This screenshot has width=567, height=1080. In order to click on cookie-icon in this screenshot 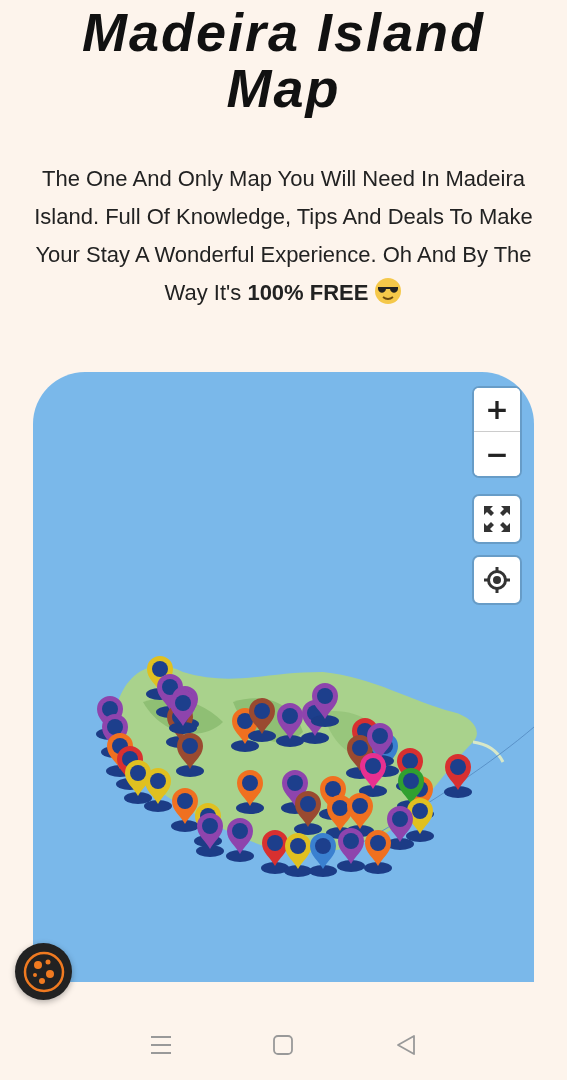, I will do `click(43, 971)`.